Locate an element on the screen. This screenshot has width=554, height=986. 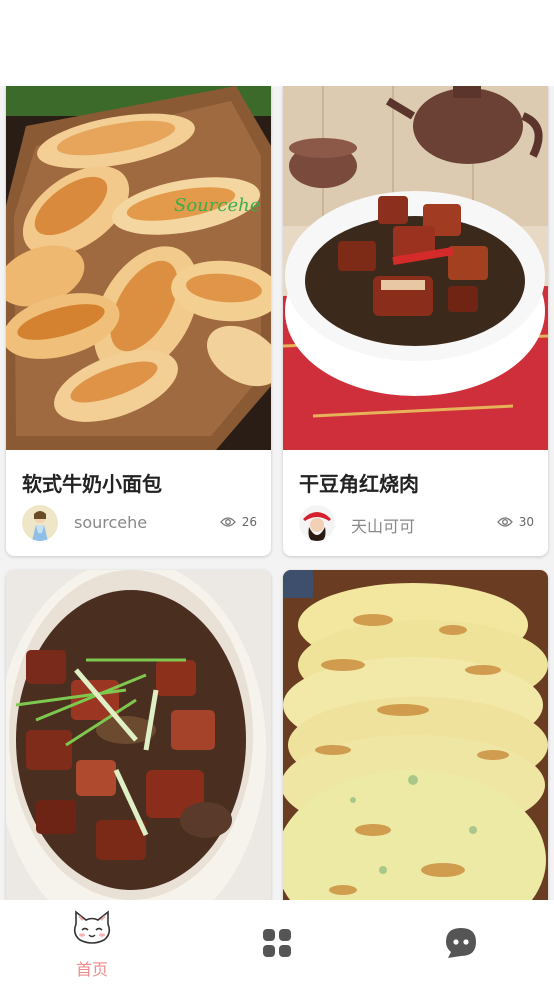
view-count-value: 30 is located at coordinates (526, 522).